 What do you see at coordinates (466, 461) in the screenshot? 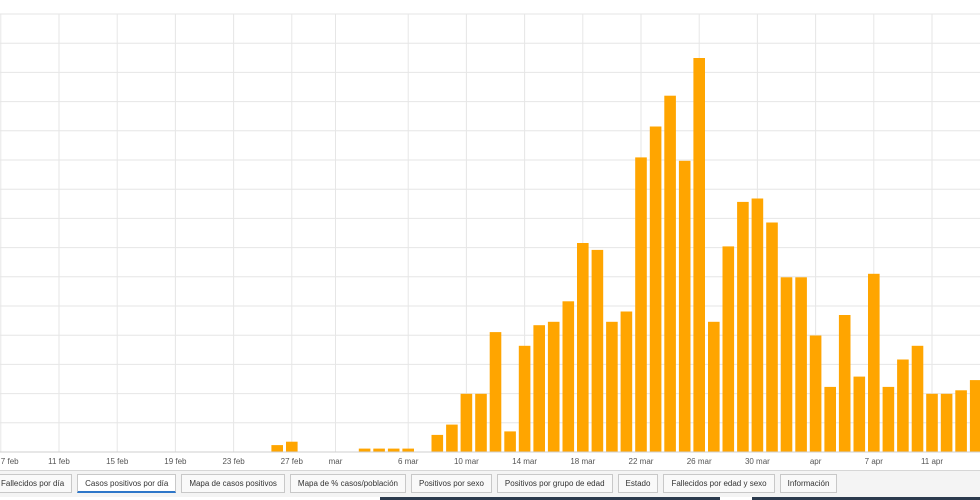
I see `x-tick-label: 10 mar` at bounding box center [466, 461].